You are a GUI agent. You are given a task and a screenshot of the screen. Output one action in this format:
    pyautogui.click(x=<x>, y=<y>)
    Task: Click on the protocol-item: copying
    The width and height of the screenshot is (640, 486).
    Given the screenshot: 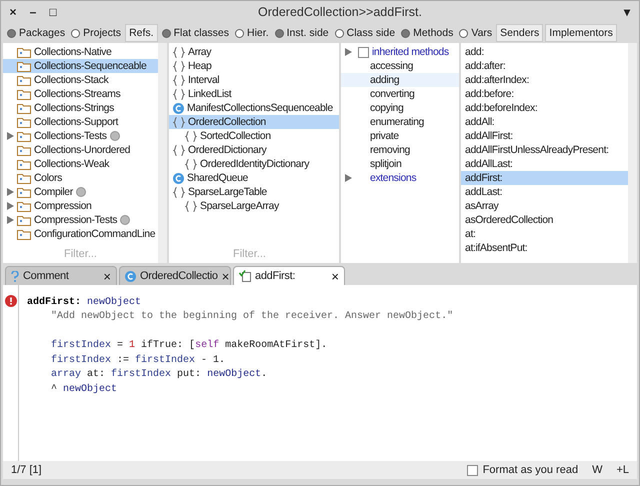 What is the action you would take?
    pyautogui.click(x=400, y=108)
    